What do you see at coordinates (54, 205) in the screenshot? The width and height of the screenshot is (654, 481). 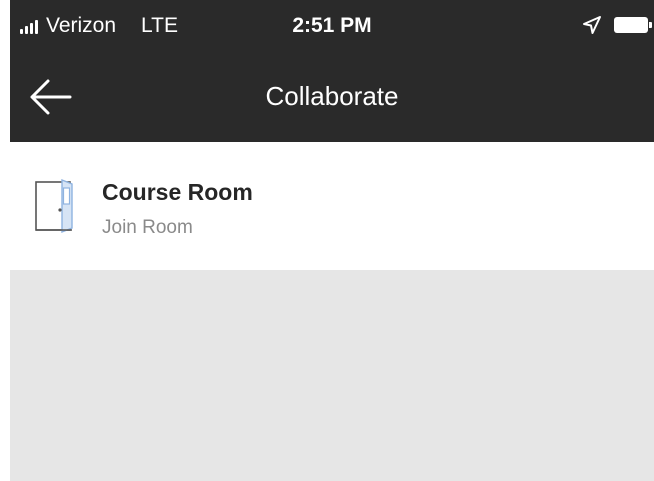 I see `door-icon` at bounding box center [54, 205].